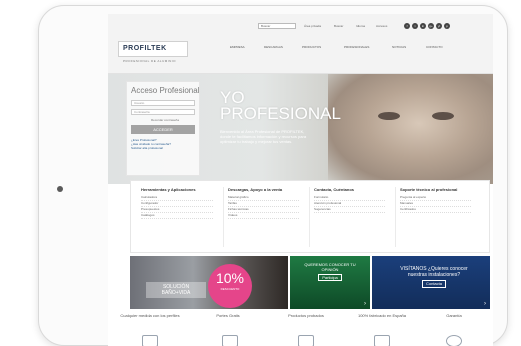  What do you see at coordinates (60, 189) in the screenshot?
I see `camera-icon` at bounding box center [60, 189].